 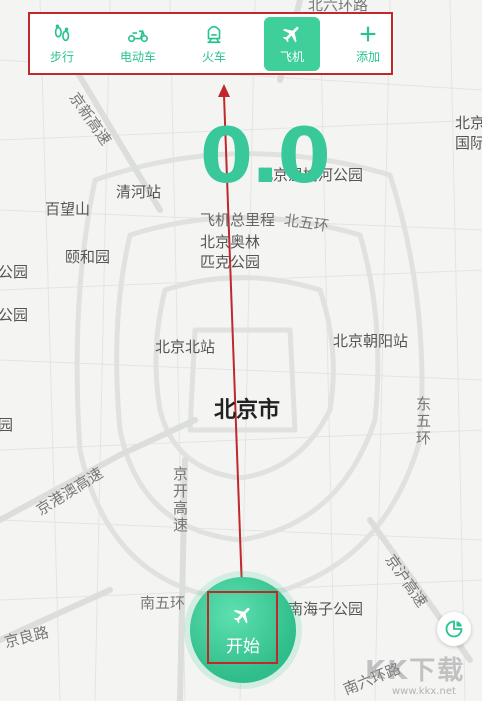 I want to click on map-label-park-west-2: 公园, so click(x=14, y=315).